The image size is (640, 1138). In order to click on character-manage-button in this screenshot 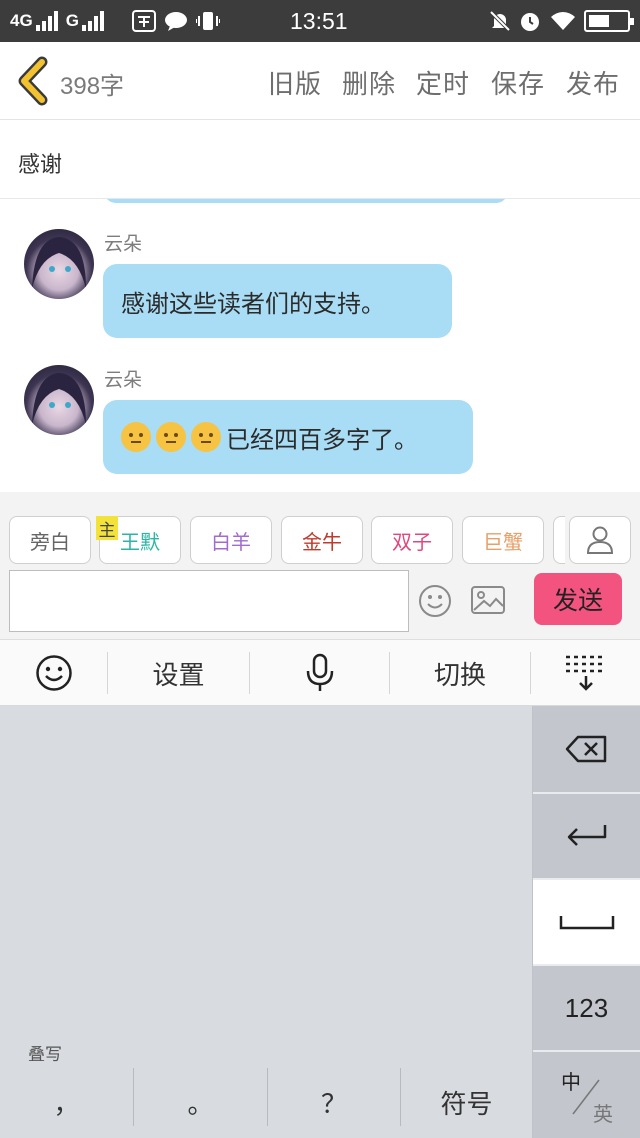, I will do `click(600, 540)`.